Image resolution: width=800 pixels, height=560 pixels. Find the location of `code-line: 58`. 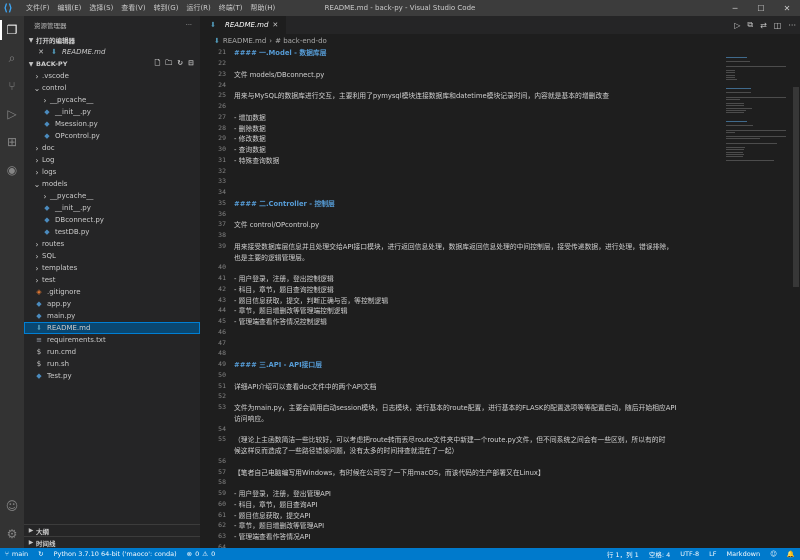

code-line: 58 is located at coordinates (460, 482).